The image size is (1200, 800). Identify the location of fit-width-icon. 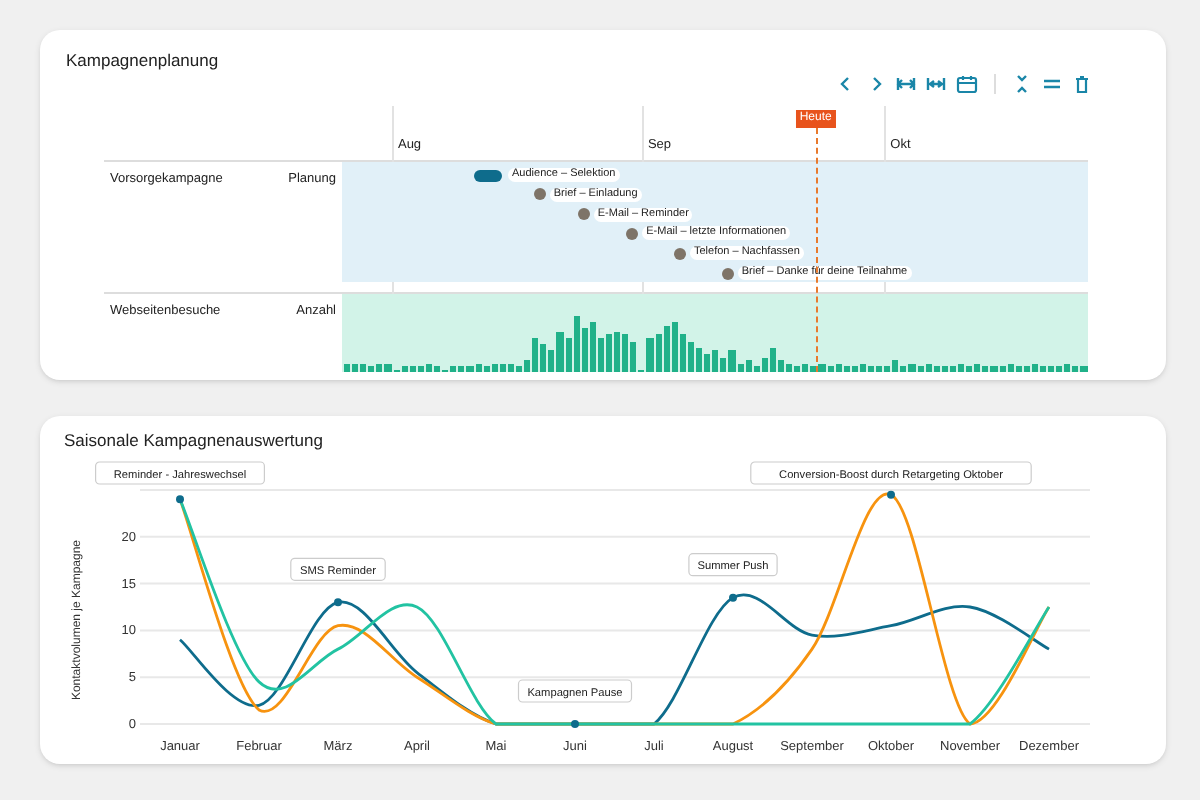
(936, 84).